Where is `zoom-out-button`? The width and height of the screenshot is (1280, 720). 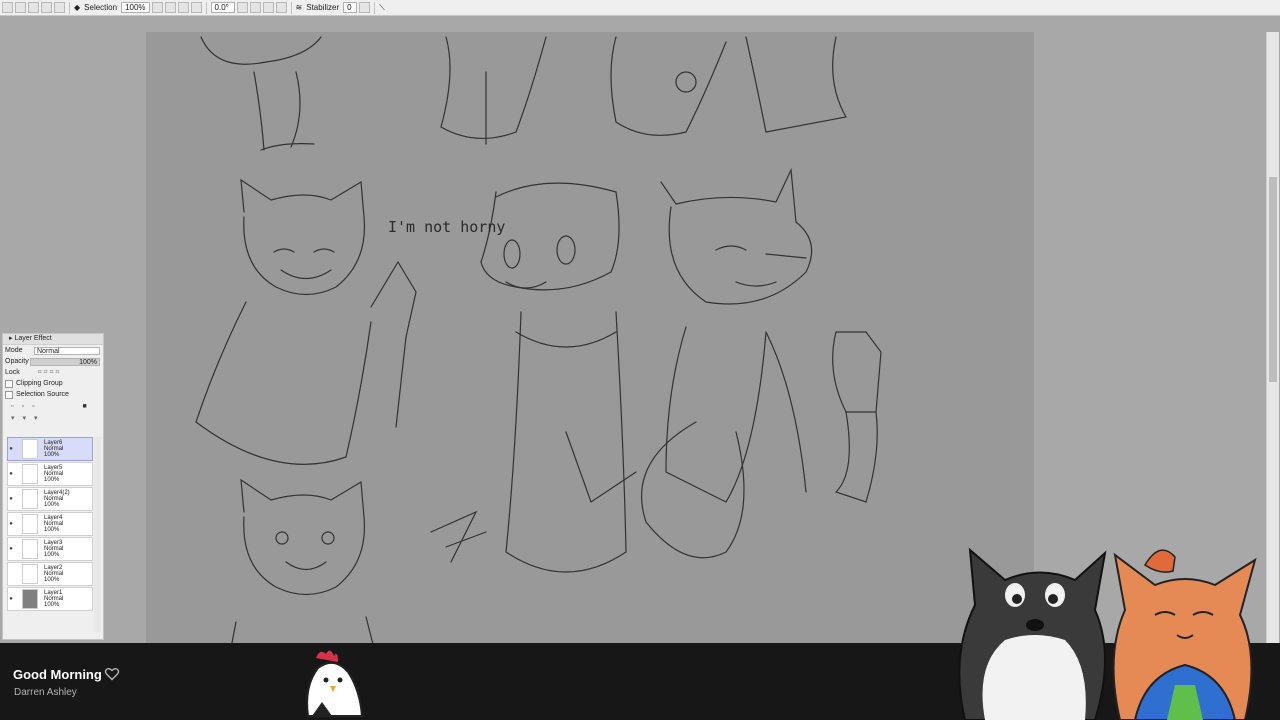
zoom-out-button is located at coordinates (170, 7).